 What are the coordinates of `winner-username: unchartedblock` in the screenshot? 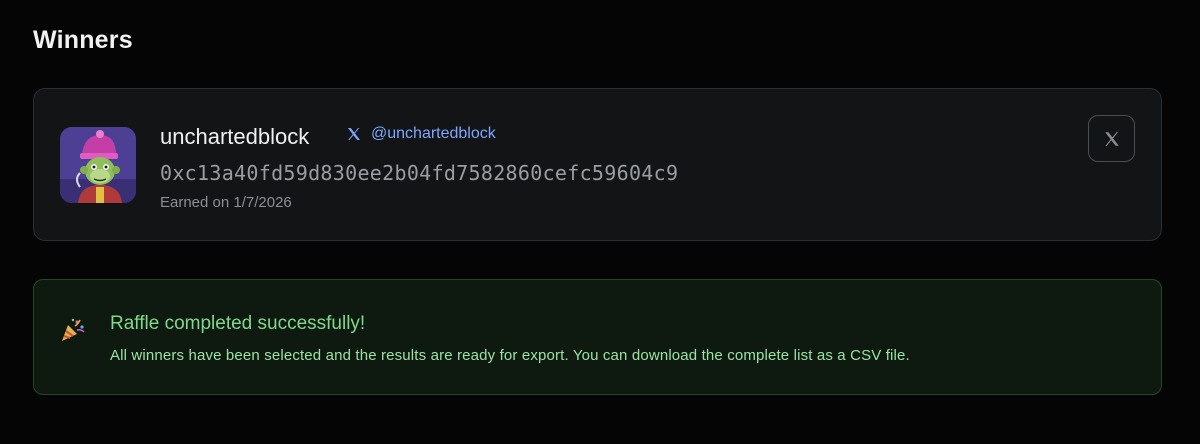 It's located at (235, 136).